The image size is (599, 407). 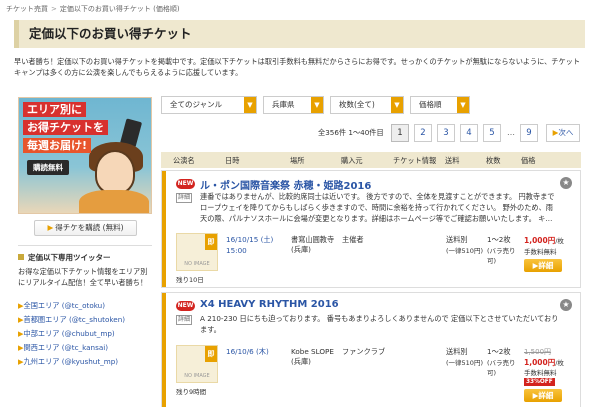 I want to click on shipping-detail: (一律510円), so click(x=464, y=251).